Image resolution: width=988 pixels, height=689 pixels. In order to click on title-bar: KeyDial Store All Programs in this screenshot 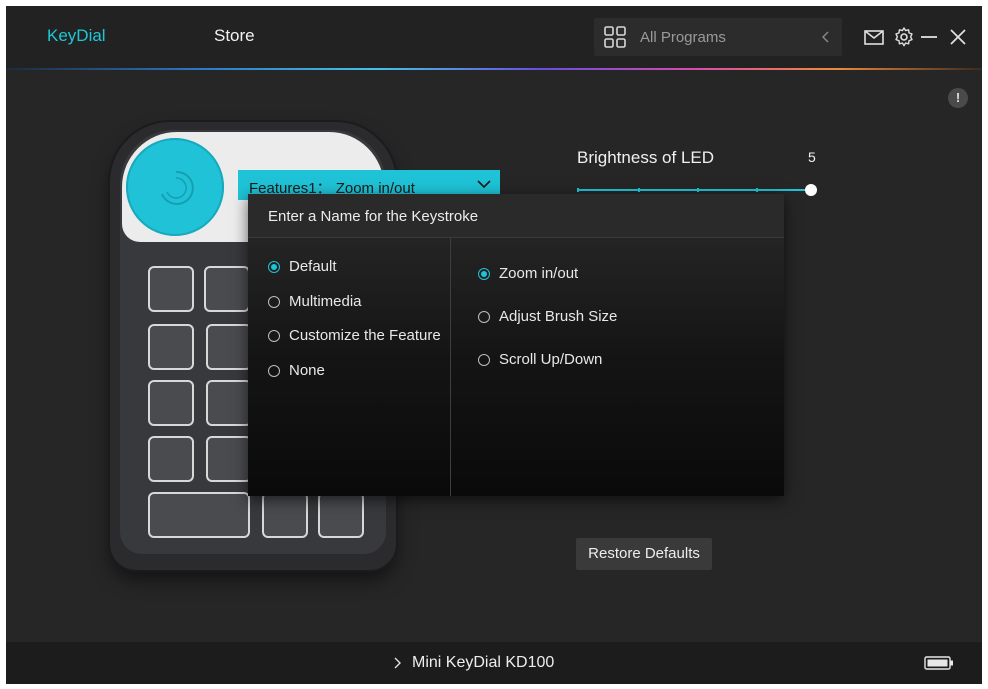, I will do `click(494, 37)`.